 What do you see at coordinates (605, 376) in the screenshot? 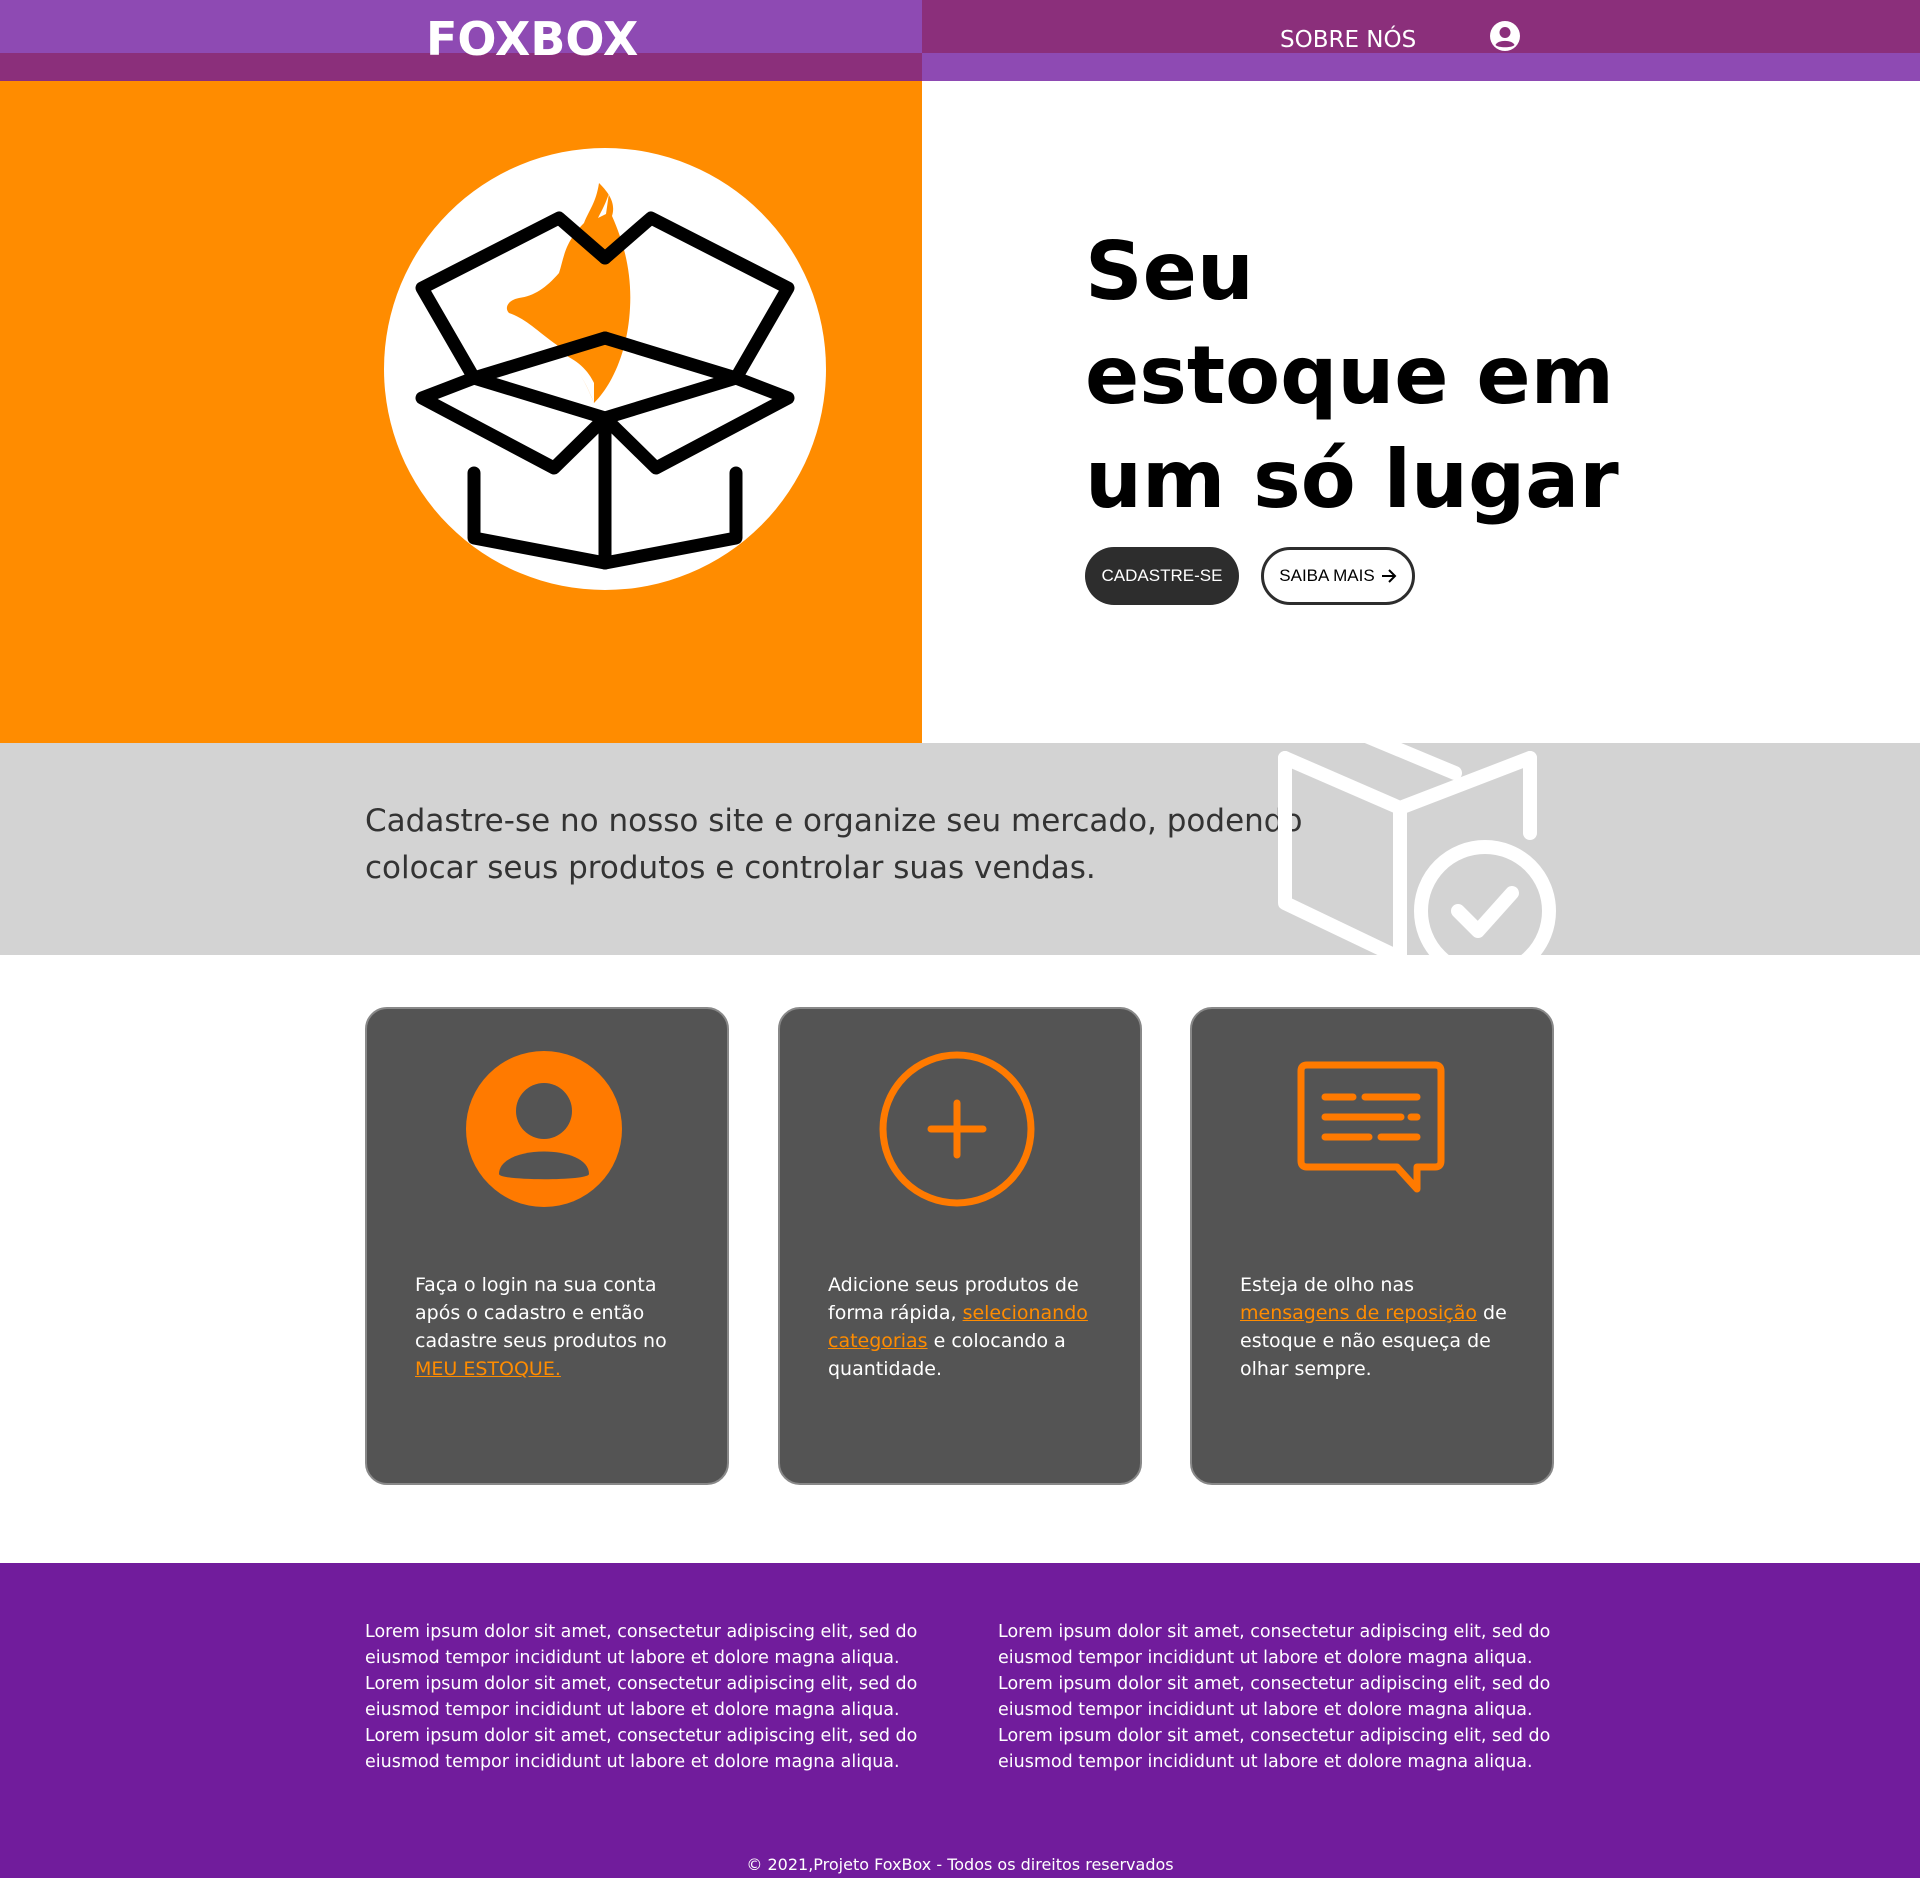
I see `fox-in-box-icon` at bounding box center [605, 376].